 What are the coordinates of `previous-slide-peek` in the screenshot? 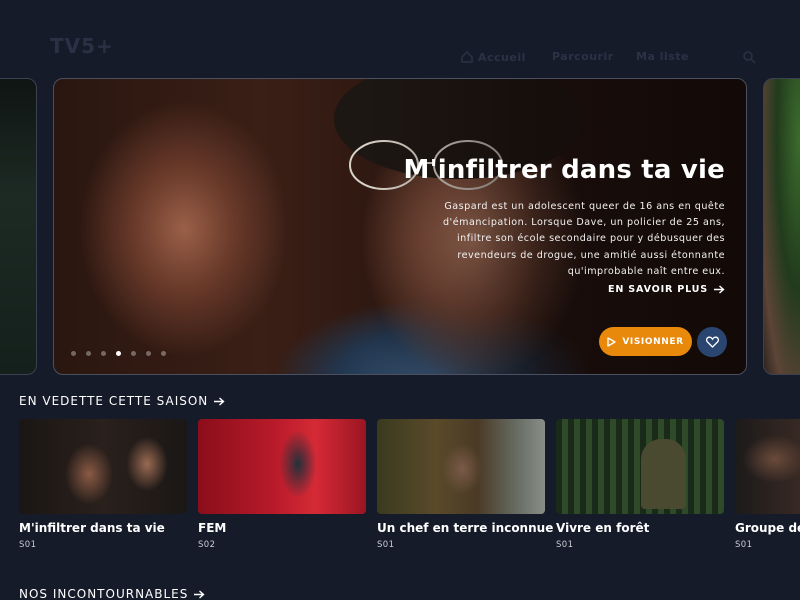 It's located at (18, 226).